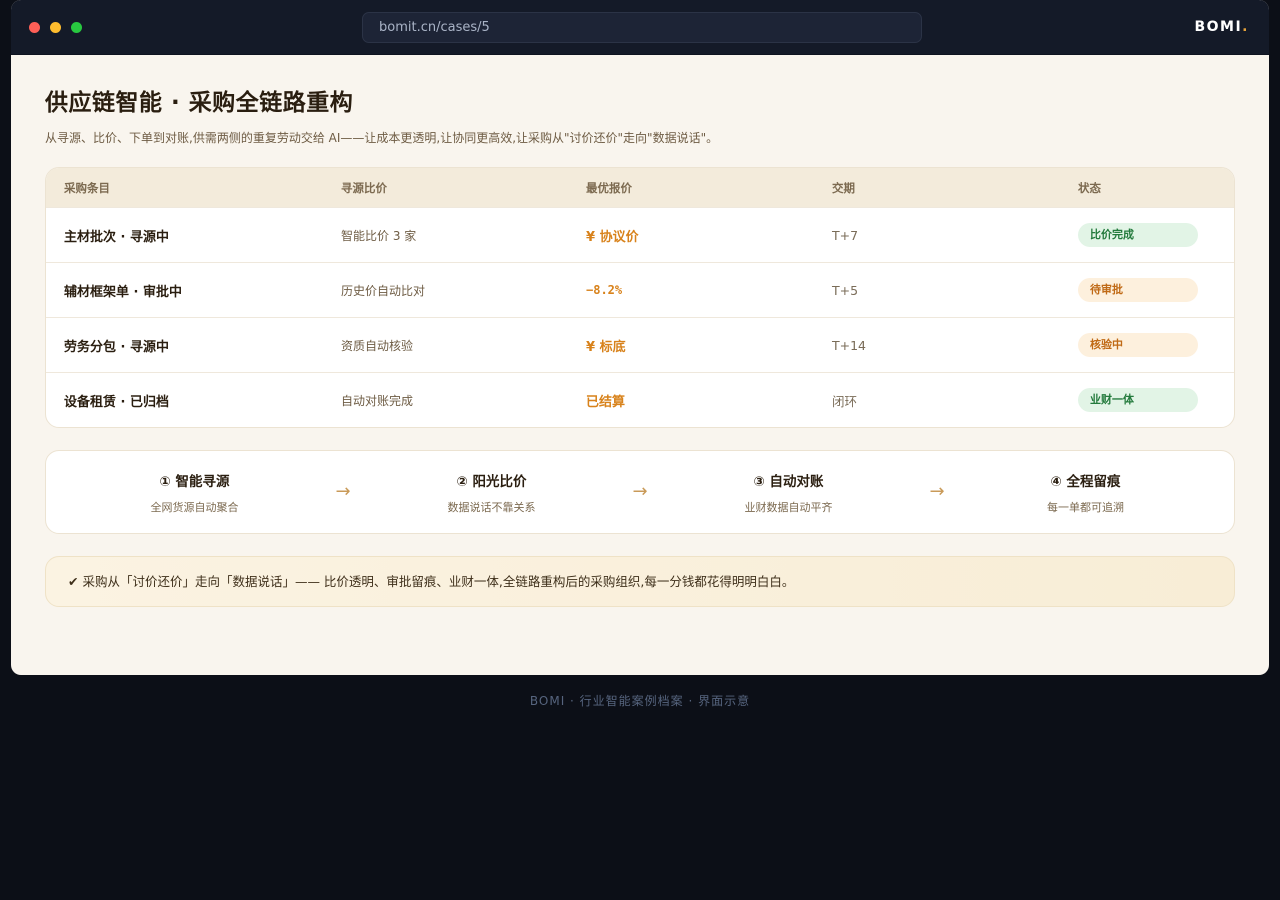  What do you see at coordinates (788, 481) in the screenshot?
I see `flow-step-title: ③ 自动对账` at bounding box center [788, 481].